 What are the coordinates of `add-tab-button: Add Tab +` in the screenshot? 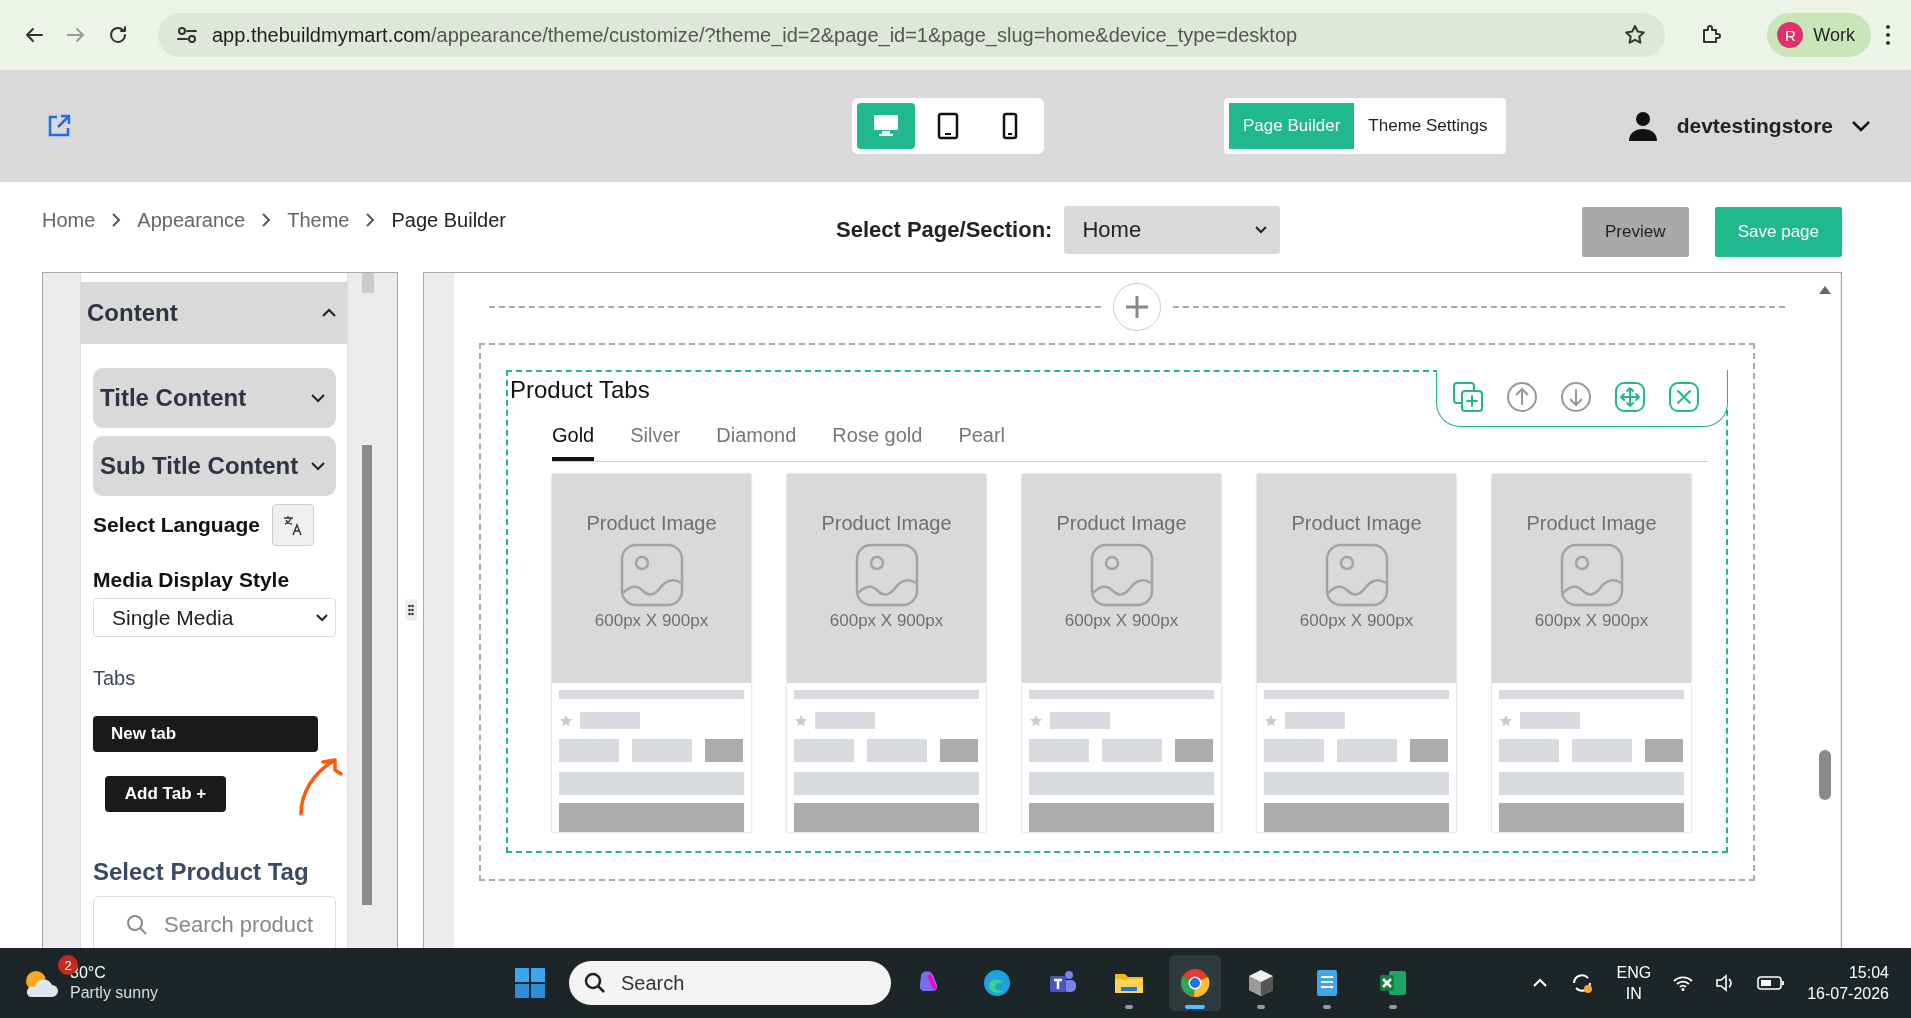 It's located at (165, 794).